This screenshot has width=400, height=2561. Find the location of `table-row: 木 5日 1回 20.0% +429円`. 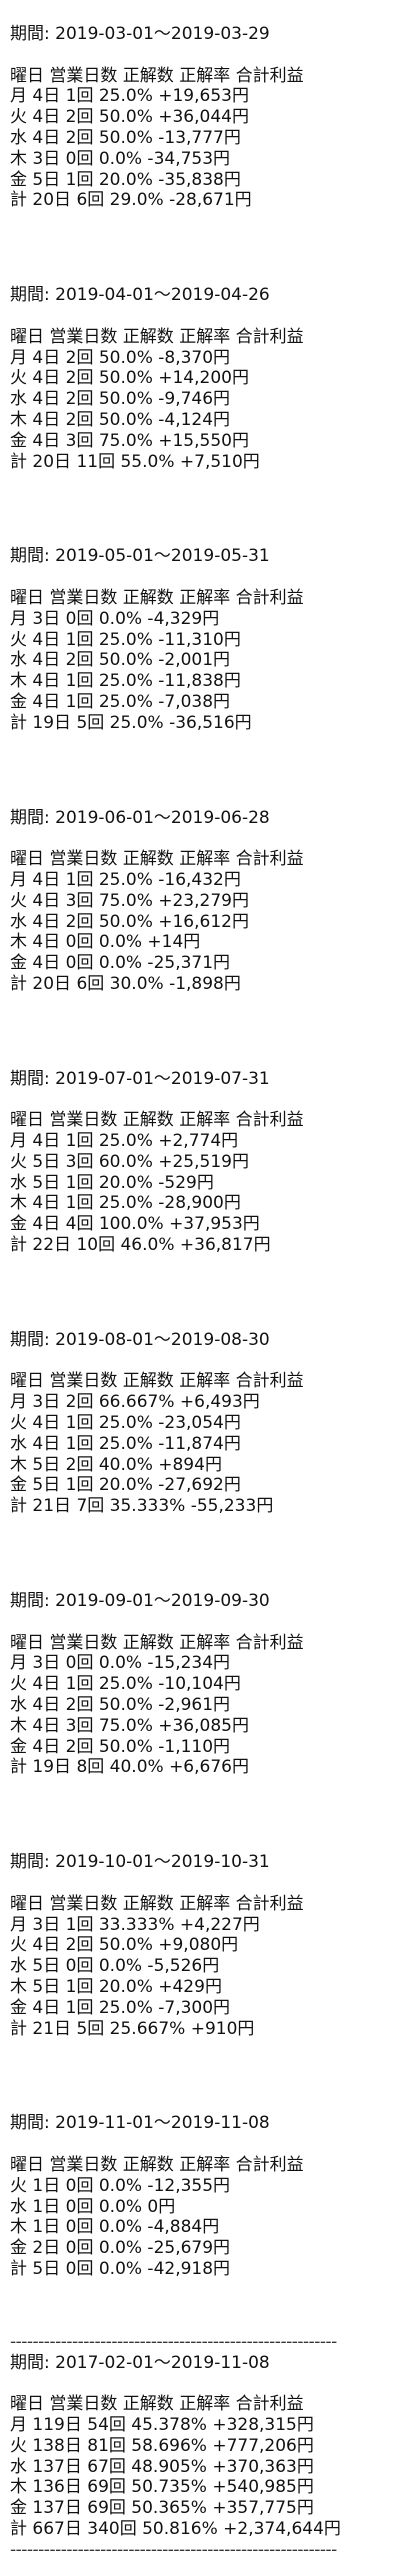

table-row: 木 5日 1回 20.0% +429円 is located at coordinates (116, 1986).